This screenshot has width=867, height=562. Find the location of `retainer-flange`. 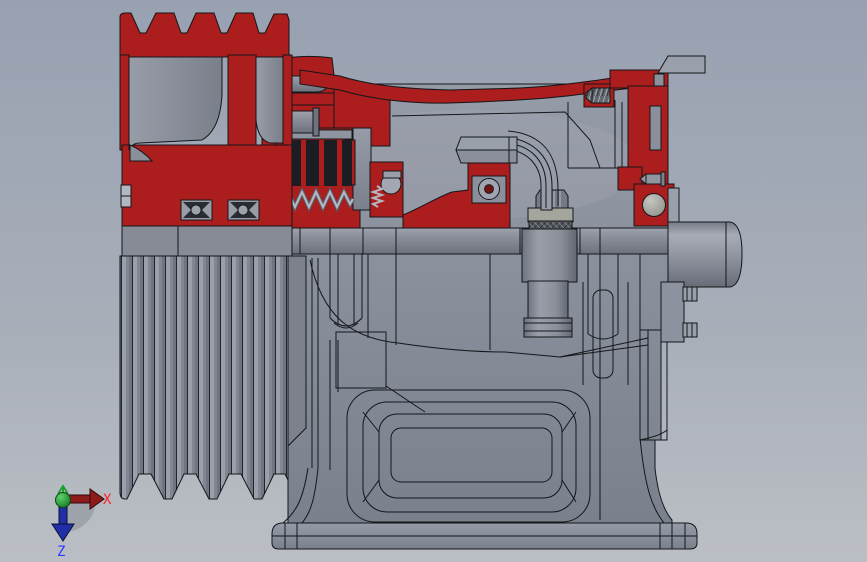

retainer-flange is located at coordinates (672, 312).